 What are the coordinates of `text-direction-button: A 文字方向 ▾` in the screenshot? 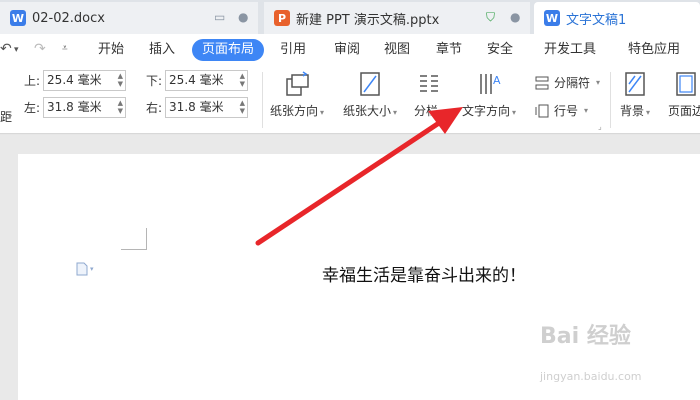 It's located at (489, 94).